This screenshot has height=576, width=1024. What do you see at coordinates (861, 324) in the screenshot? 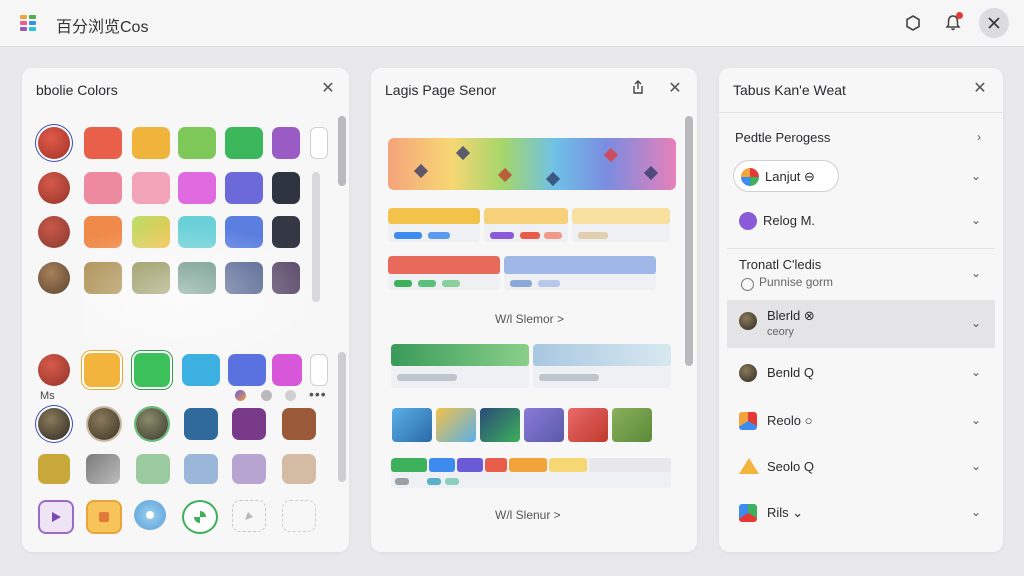
I see `list-item-selected: Blerld ⊗ ceory ⌄` at bounding box center [861, 324].